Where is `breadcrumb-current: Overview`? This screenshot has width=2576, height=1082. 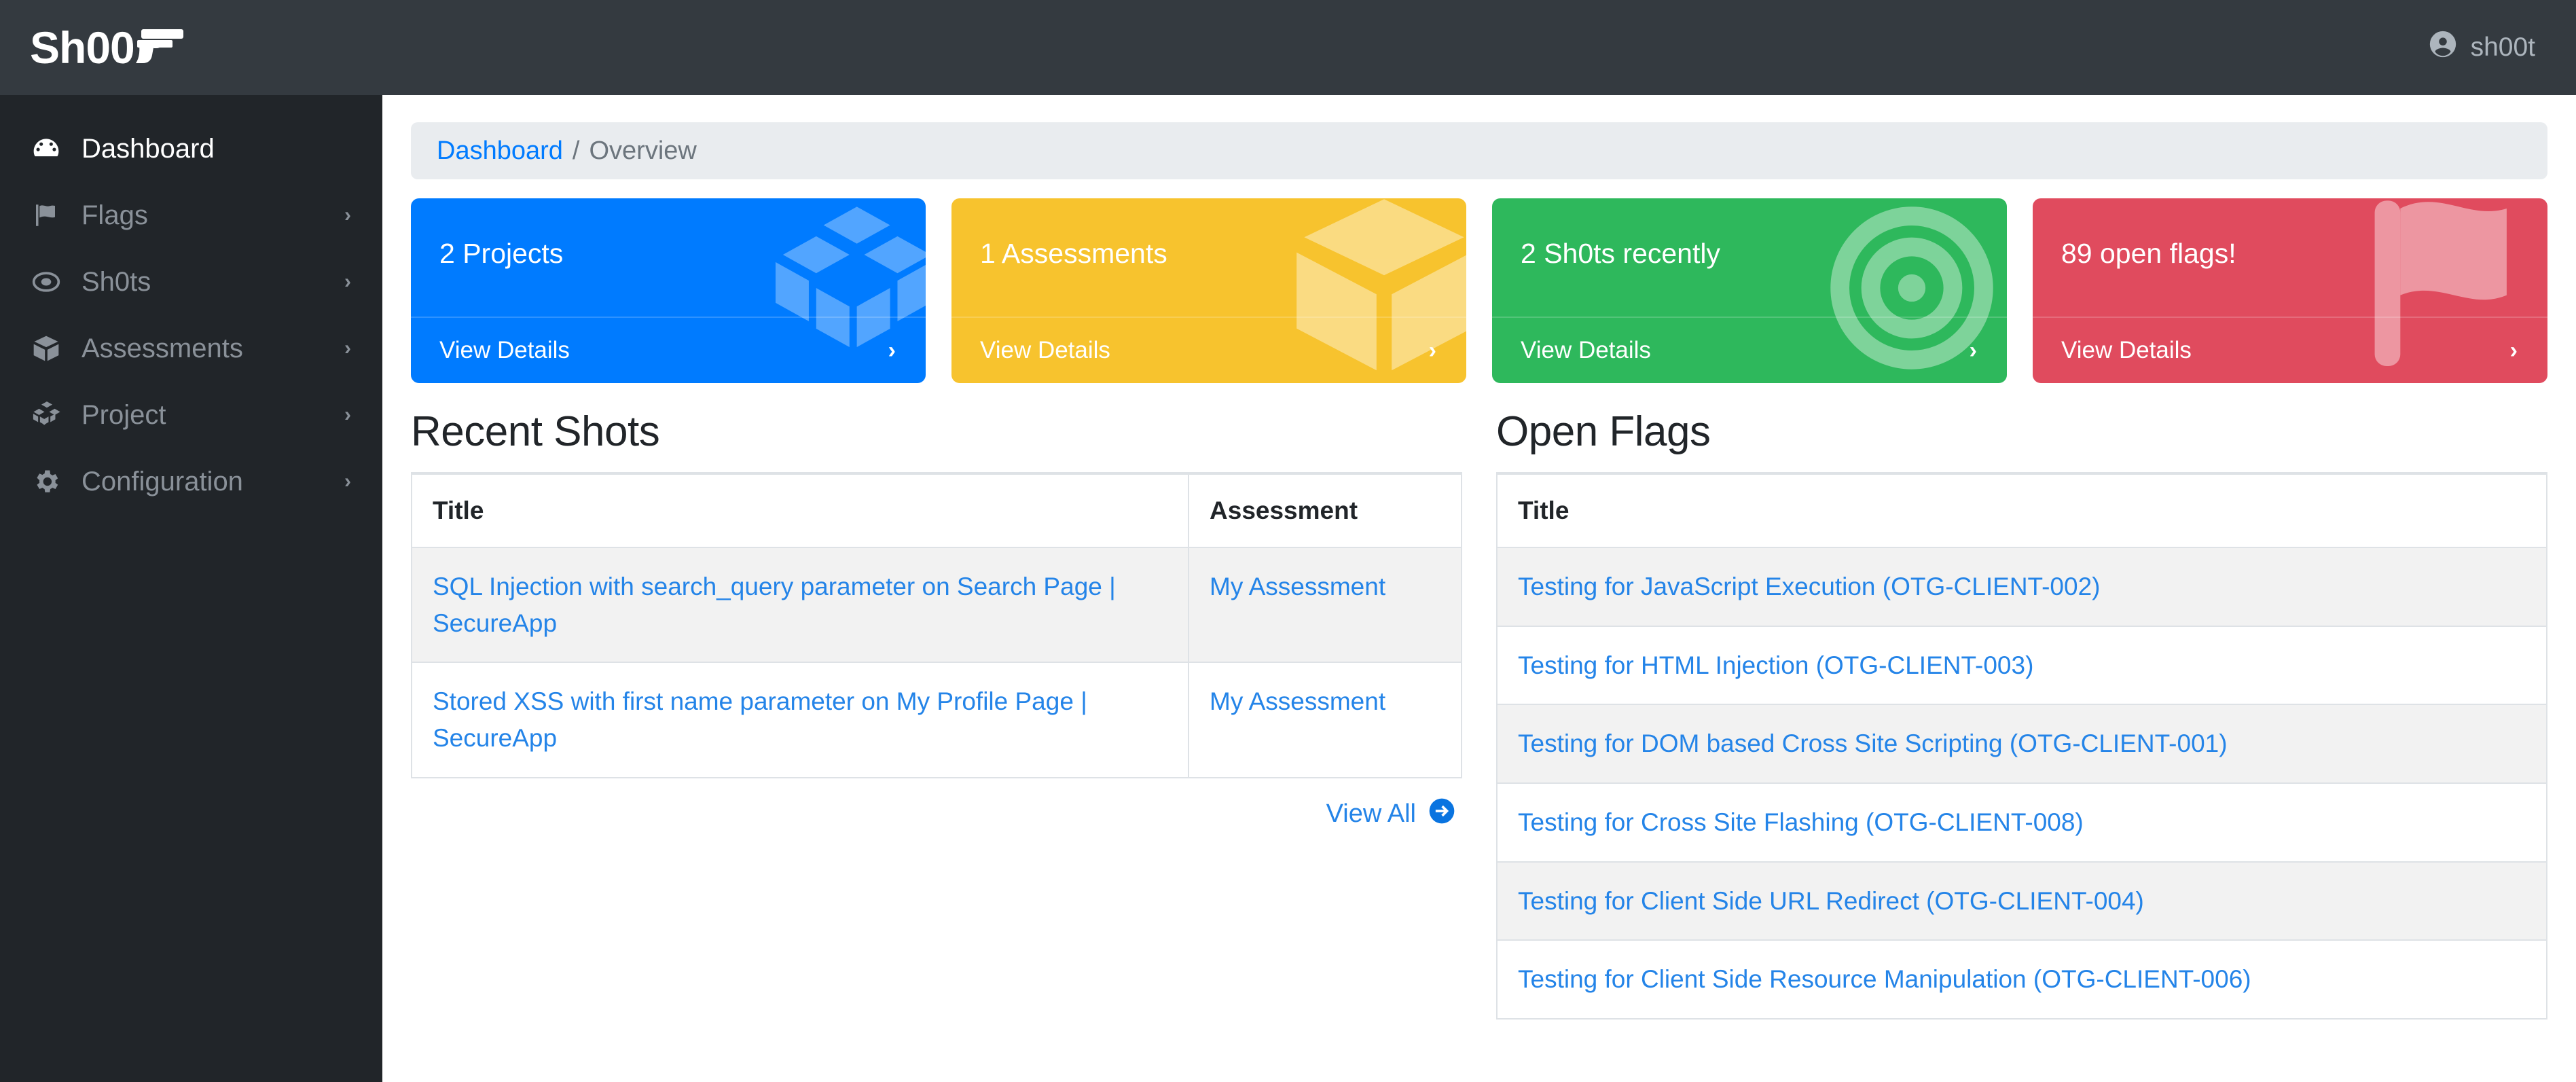
breadcrumb-current: Overview is located at coordinates (643, 150).